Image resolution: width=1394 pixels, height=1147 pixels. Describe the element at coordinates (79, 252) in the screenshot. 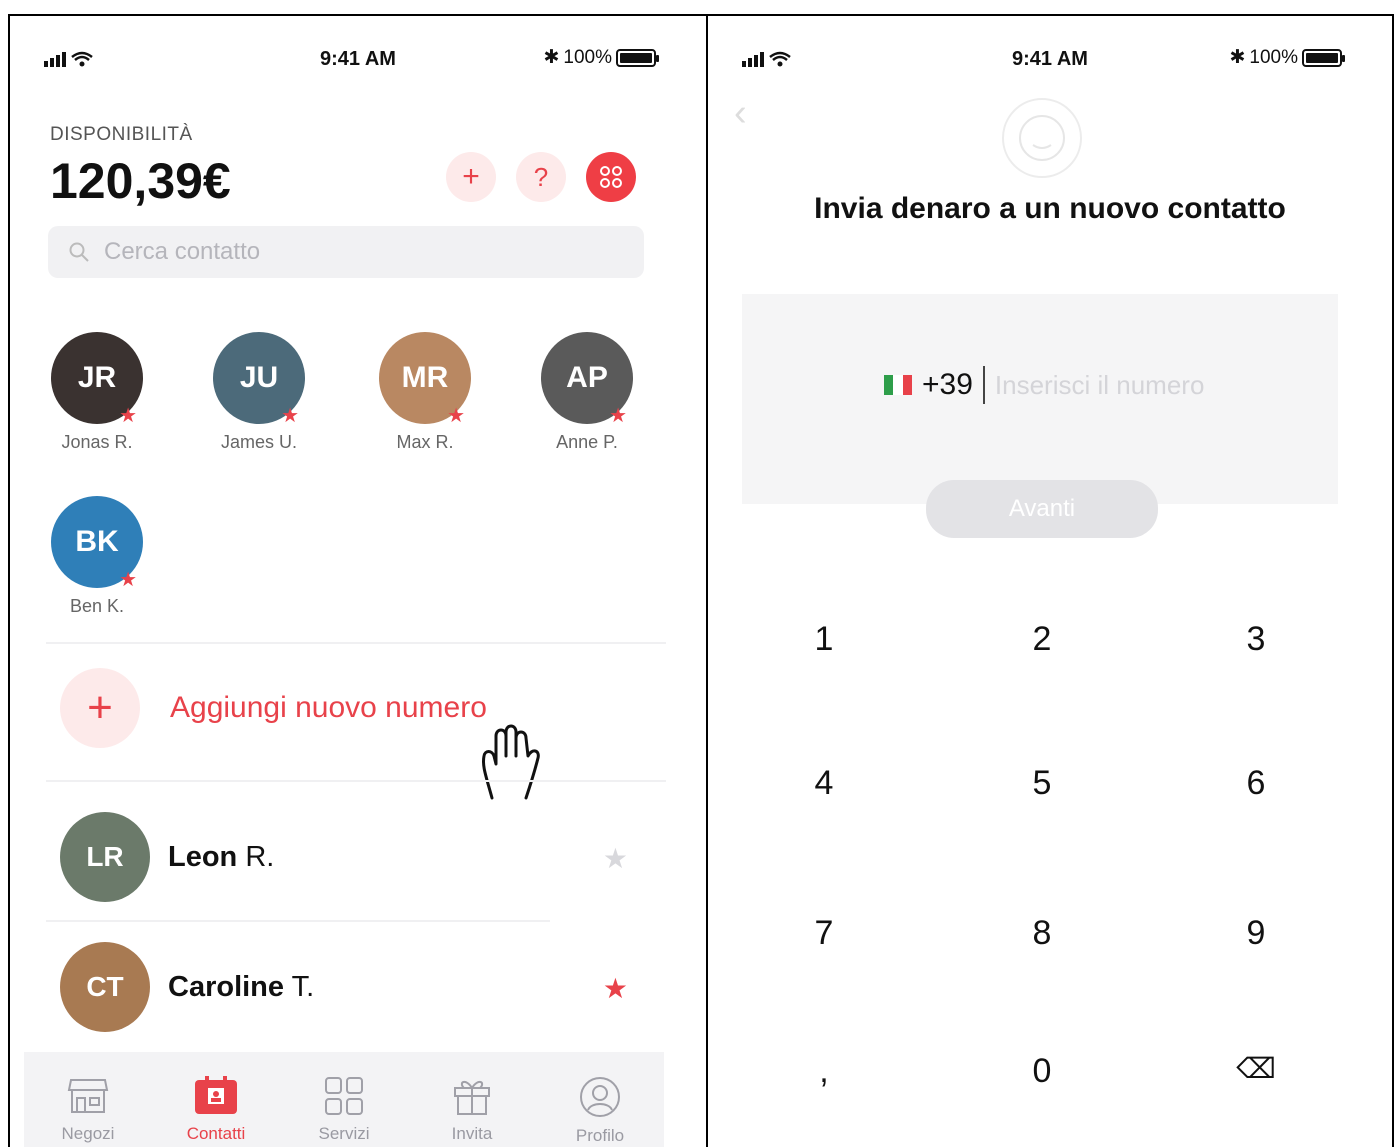

I see `search-icon` at that location.